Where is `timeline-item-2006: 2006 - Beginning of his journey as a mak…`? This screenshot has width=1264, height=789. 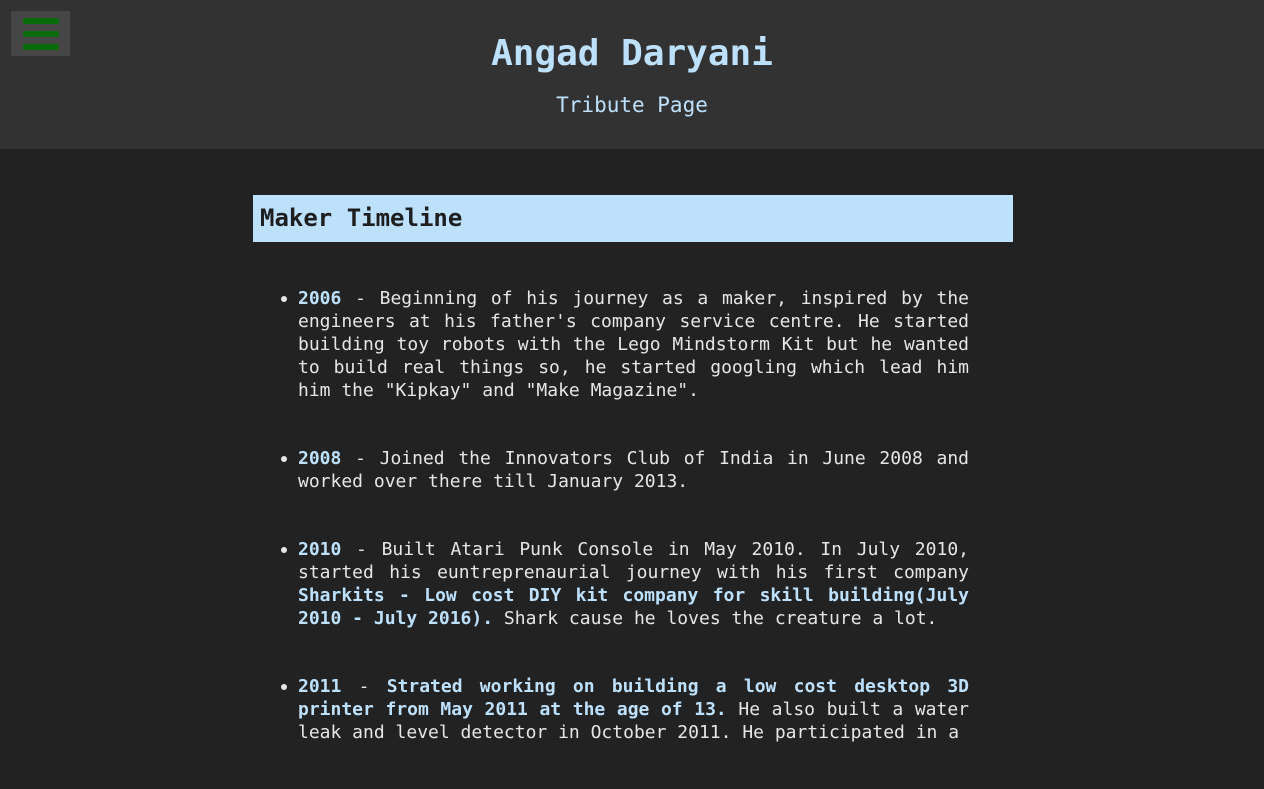
timeline-item-2006: 2006 - Beginning of his journey as a mak… is located at coordinates (625, 344).